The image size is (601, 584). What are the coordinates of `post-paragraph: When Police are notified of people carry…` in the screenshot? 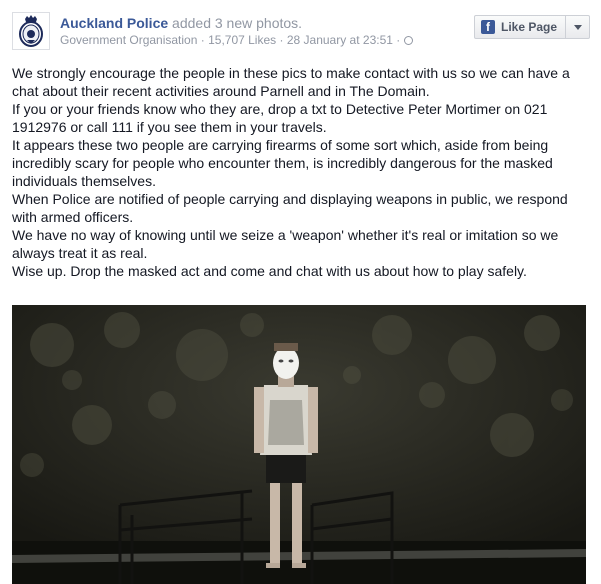 It's located at (290, 208).